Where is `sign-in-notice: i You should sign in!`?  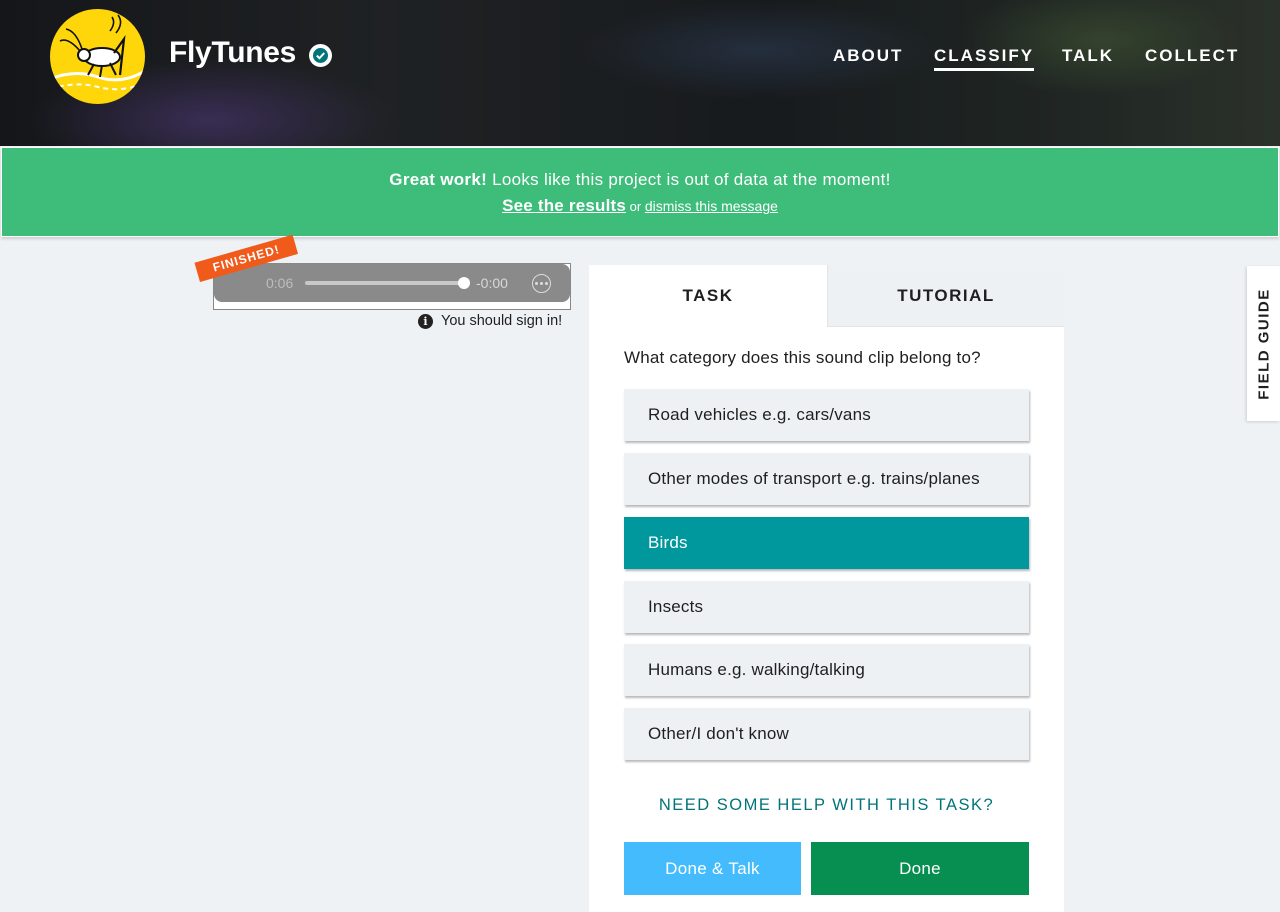
sign-in-notice: i You should sign in! is located at coordinates (490, 321).